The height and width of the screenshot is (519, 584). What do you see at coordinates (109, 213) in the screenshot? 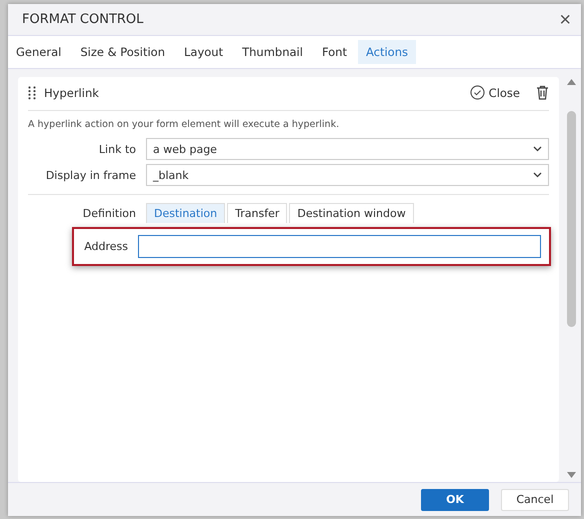
I see `field-label: Definition` at bounding box center [109, 213].